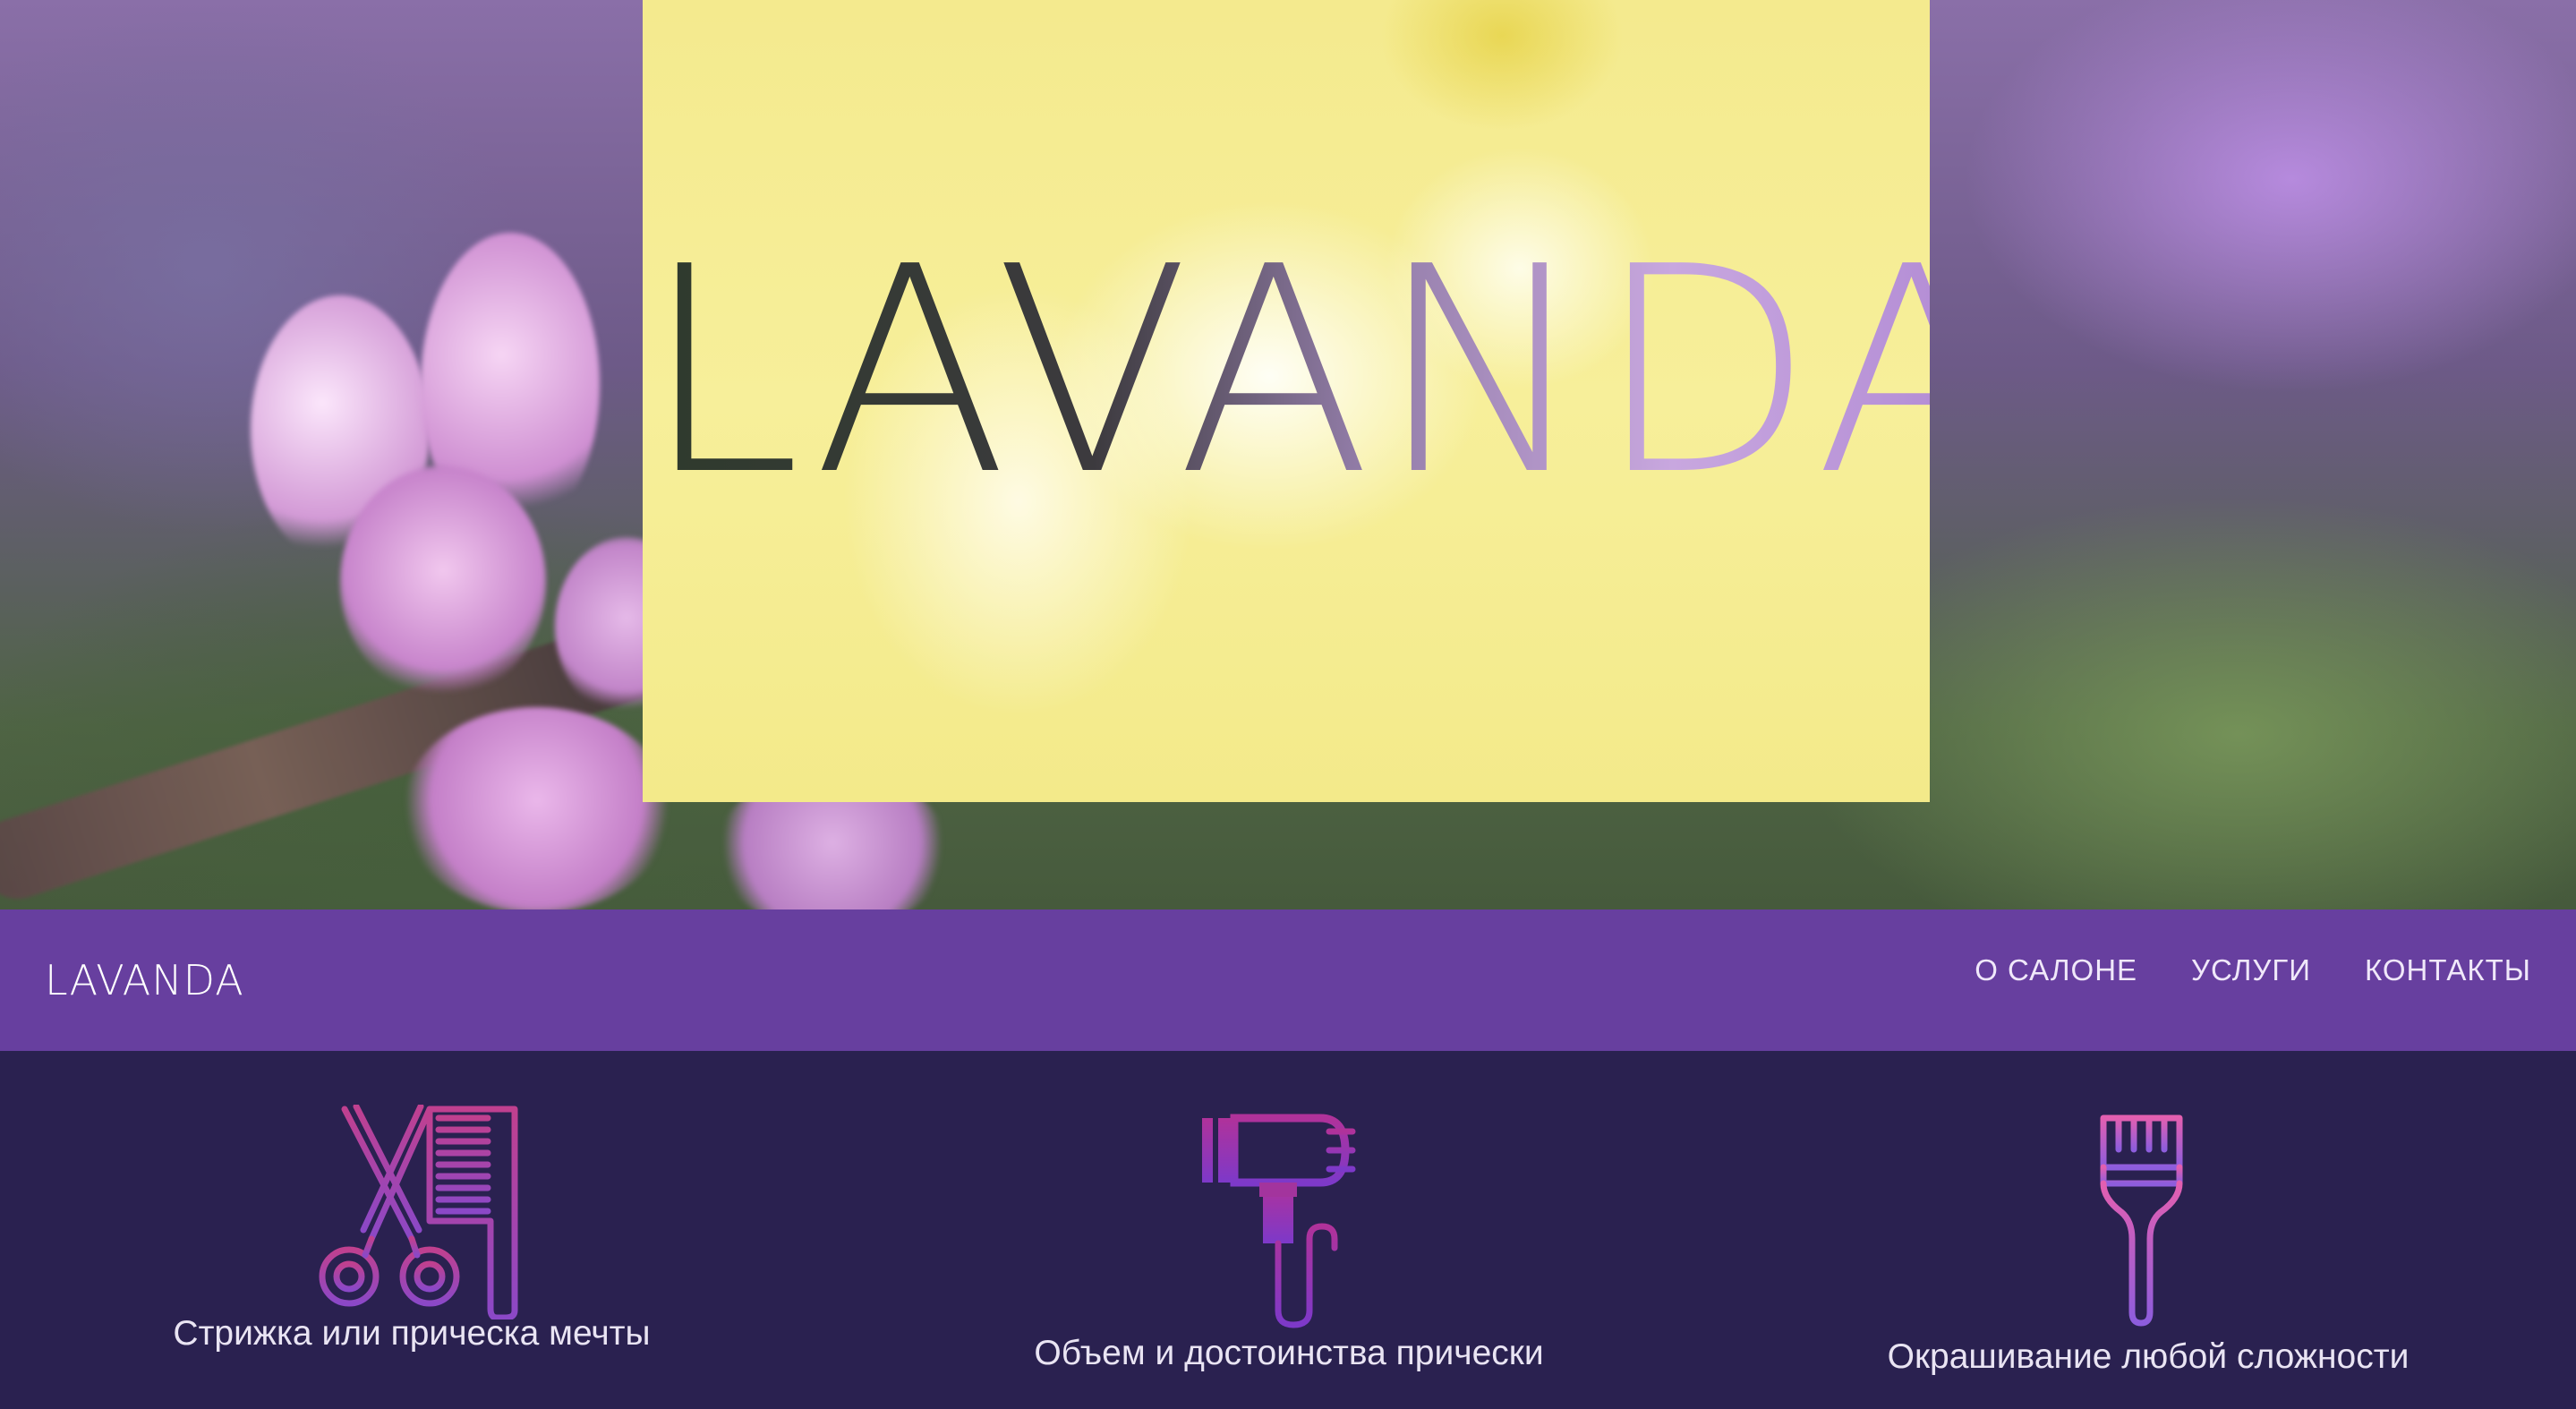 The image size is (2576, 1409). I want to click on hero-title: LAVANDA, so click(1329, 372).